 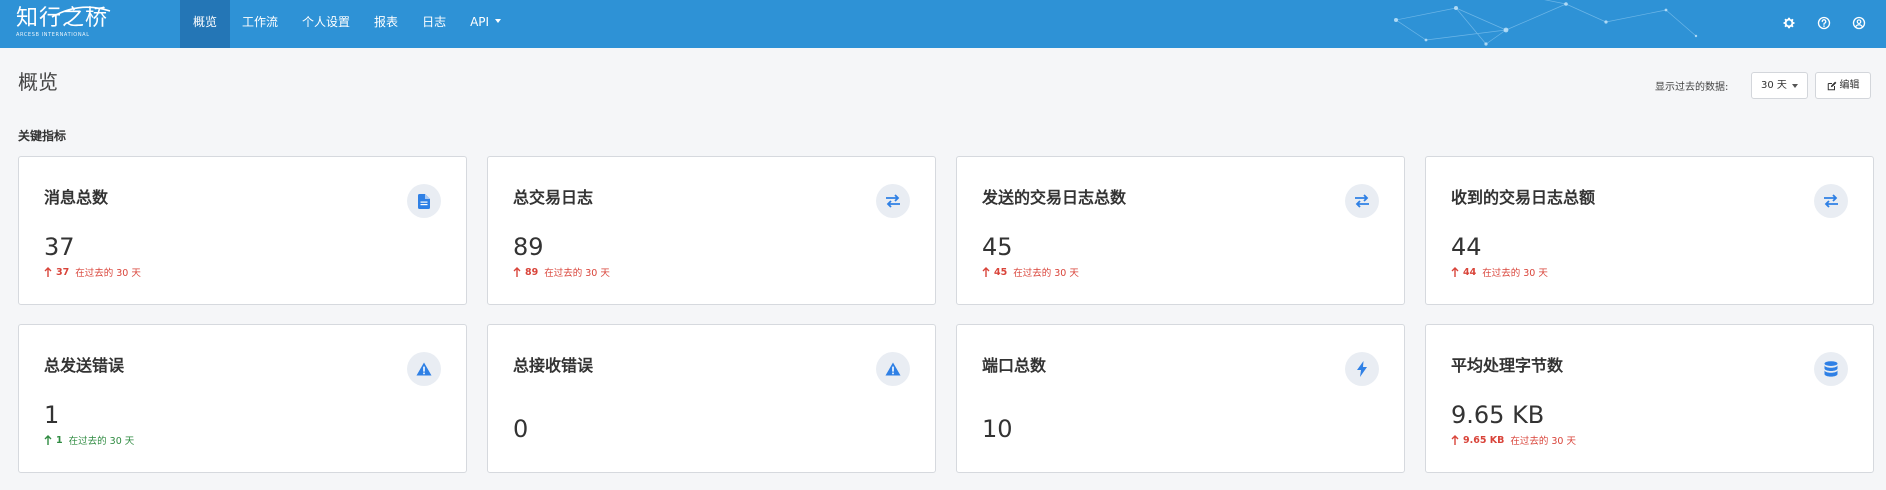 What do you see at coordinates (242, 398) in the screenshot?
I see `metric-card-send-errors: 总发送错误 1 1 在过去的 30 天` at bounding box center [242, 398].